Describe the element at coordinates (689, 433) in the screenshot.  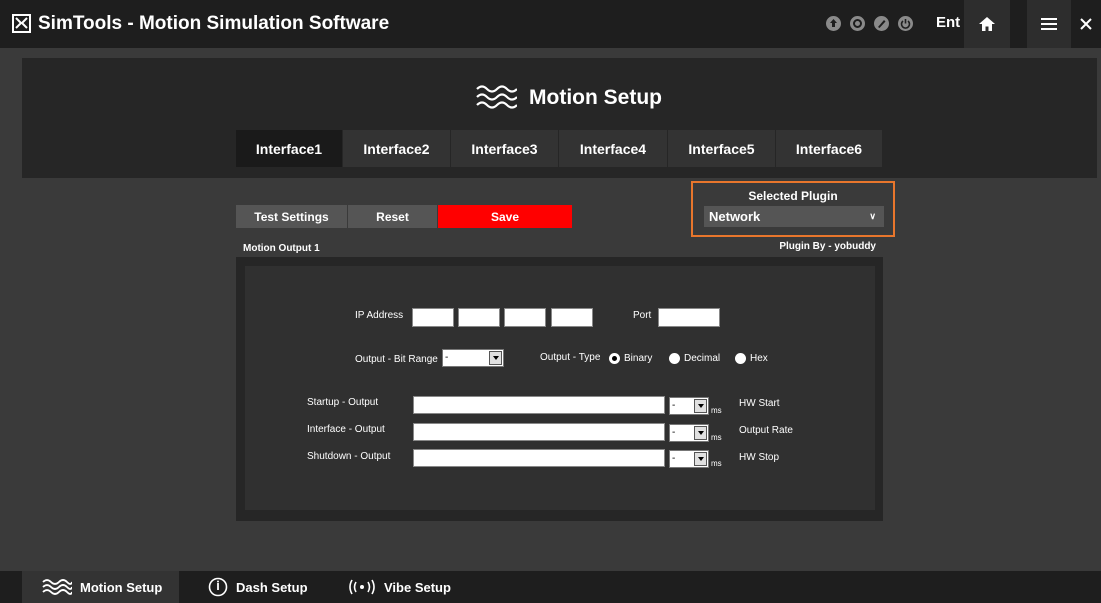
I see `interface-ms-dropdown: -` at that location.